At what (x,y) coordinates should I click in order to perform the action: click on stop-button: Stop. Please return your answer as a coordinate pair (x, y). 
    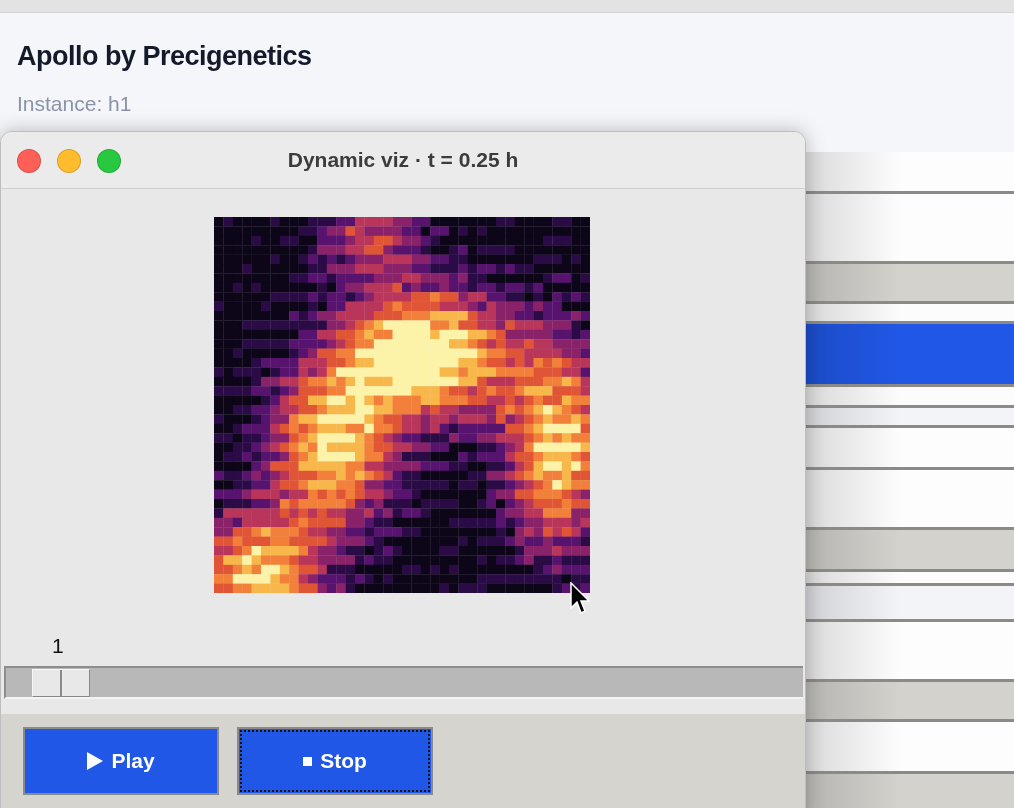
    Looking at the image, I should click on (335, 761).